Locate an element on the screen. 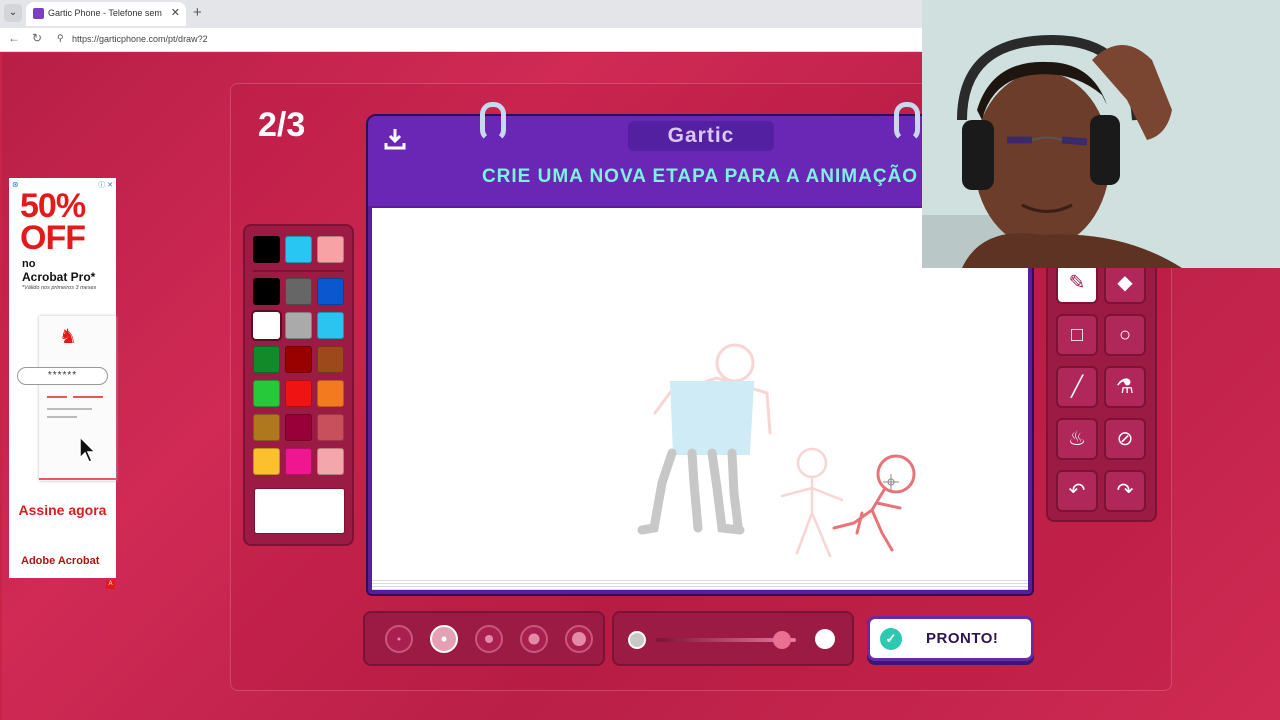 Image resolution: width=1280 pixels, height=720 pixels. ad-headline: 50% OFF is located at coordinates (53, 222).